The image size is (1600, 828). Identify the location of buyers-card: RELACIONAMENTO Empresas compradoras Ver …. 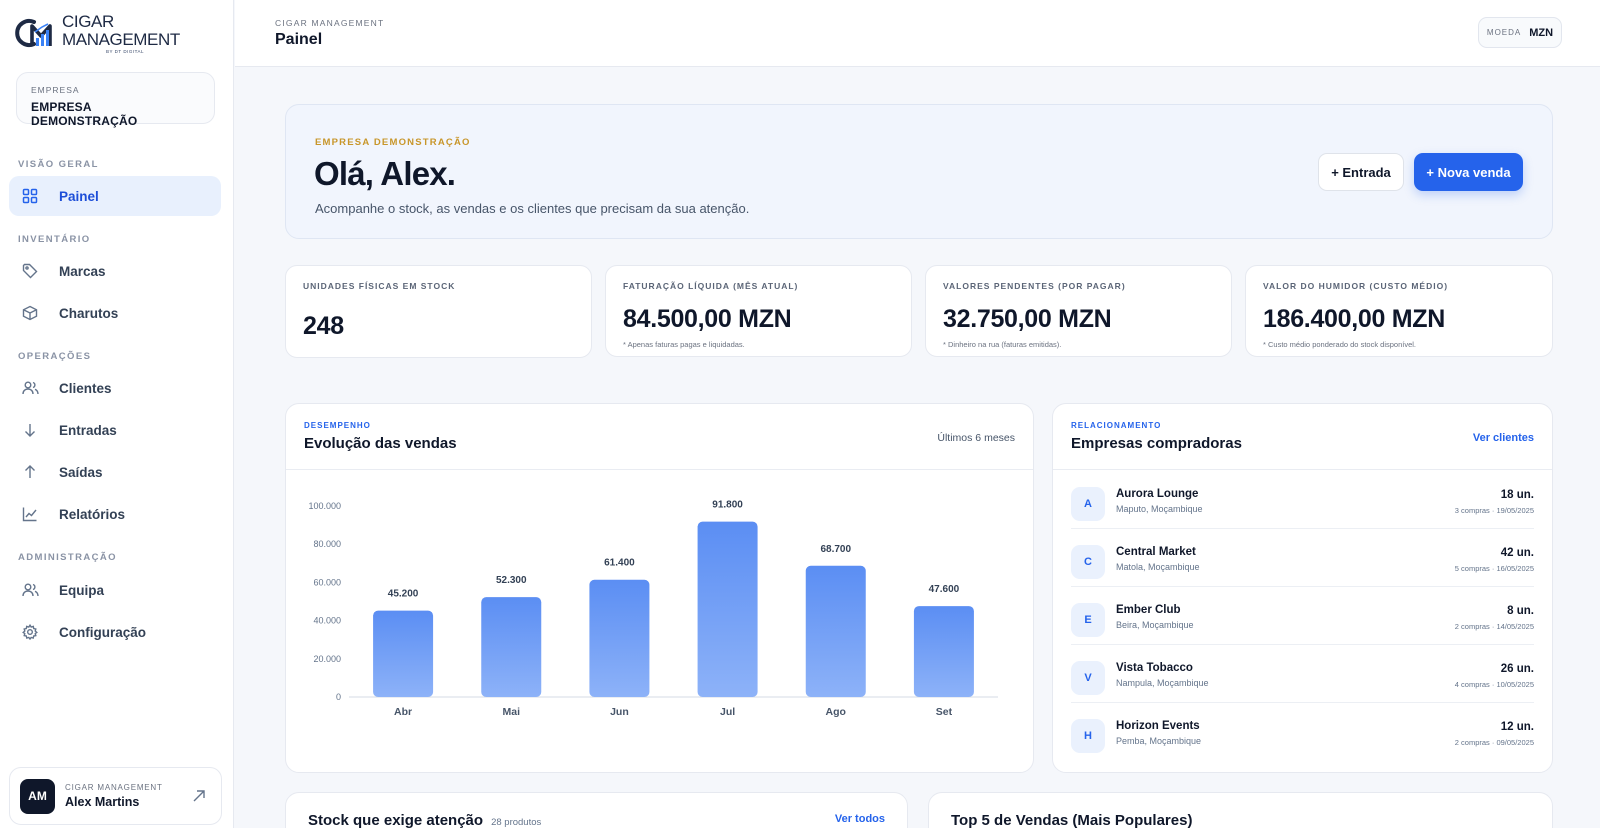
(1302, 588).